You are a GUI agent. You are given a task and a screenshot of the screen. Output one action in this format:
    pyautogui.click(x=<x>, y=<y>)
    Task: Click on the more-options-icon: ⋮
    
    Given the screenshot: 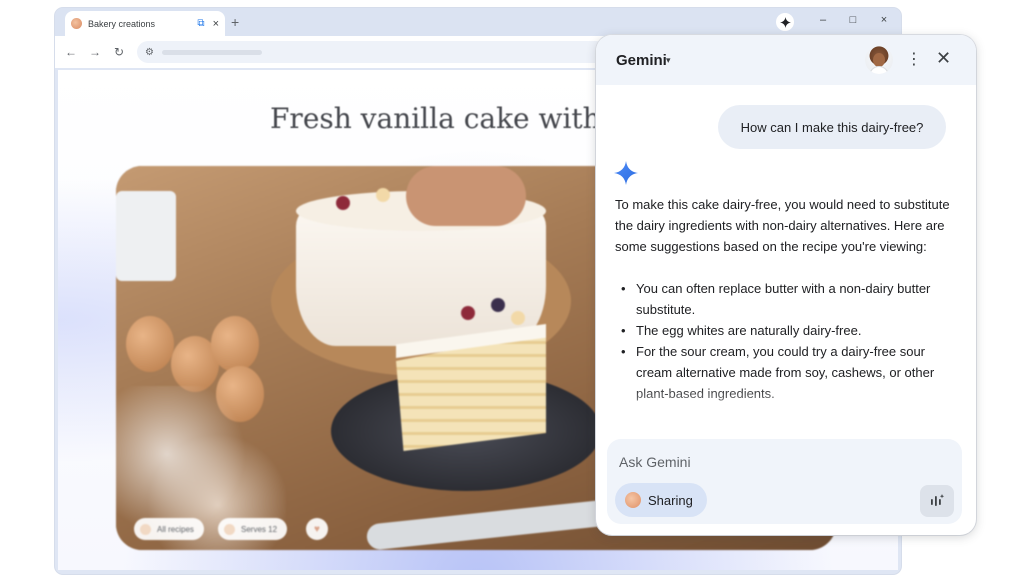 What is the action you would take?
    pyautogui.click(x=914, y=59)
    